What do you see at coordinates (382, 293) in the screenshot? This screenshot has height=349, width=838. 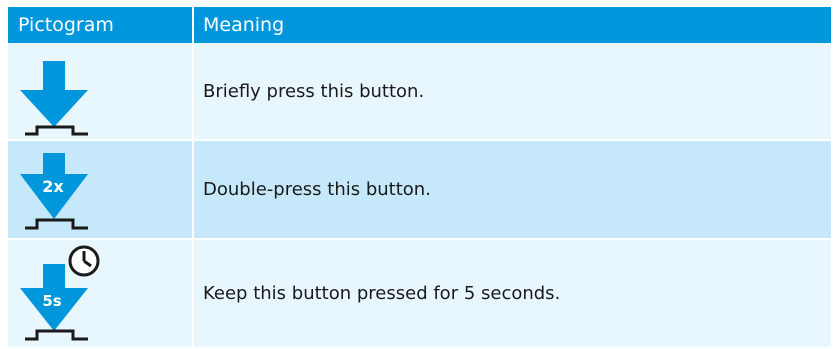 I see `meaning-text: Keep this button pressed for 5 seconds.` at bounding box center [382, 293].